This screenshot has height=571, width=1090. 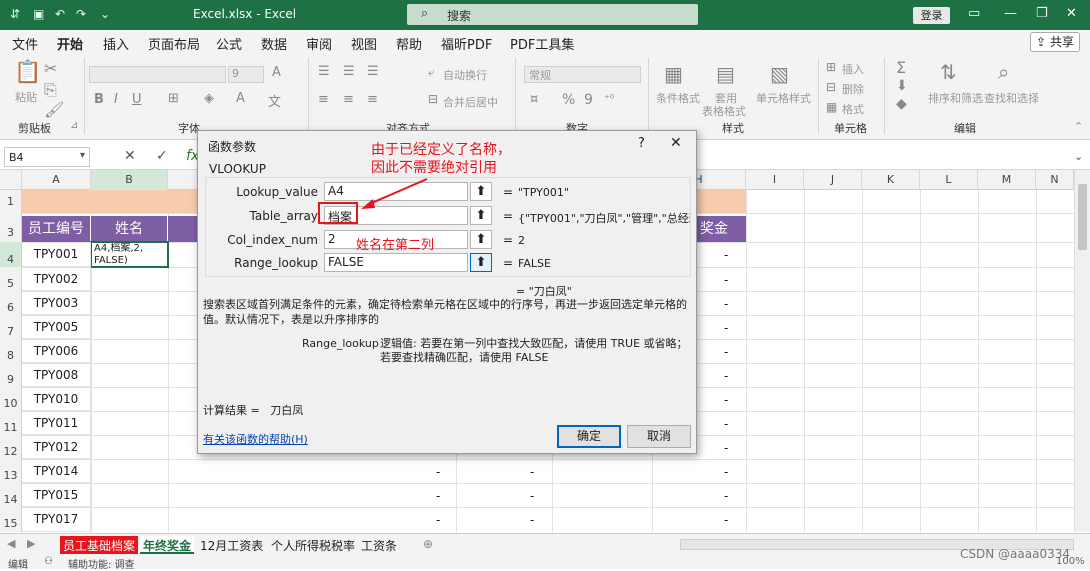 What do you see at coordinates (56, 495) in the screenshot?
I see `cell-id: TPY015` at bounding box center [56, 495].